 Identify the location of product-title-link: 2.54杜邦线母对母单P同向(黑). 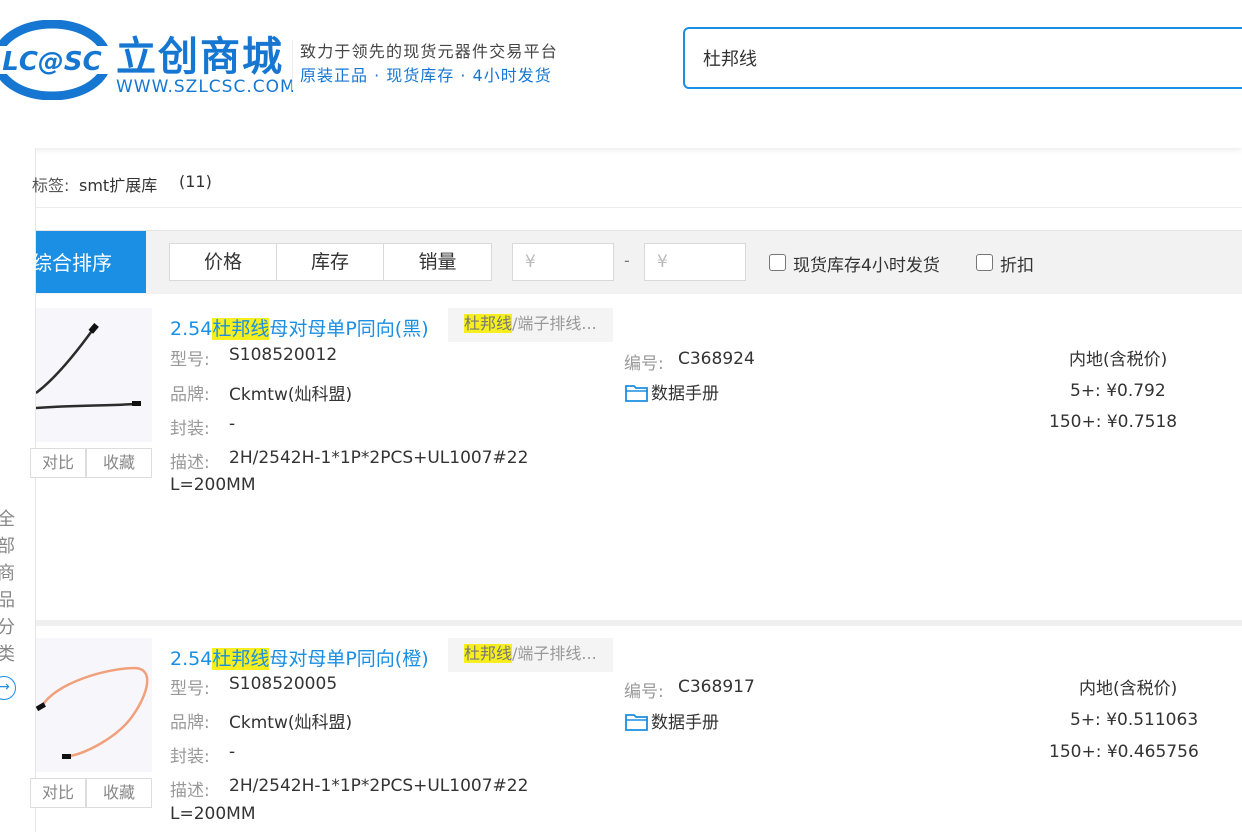
(299, 327).